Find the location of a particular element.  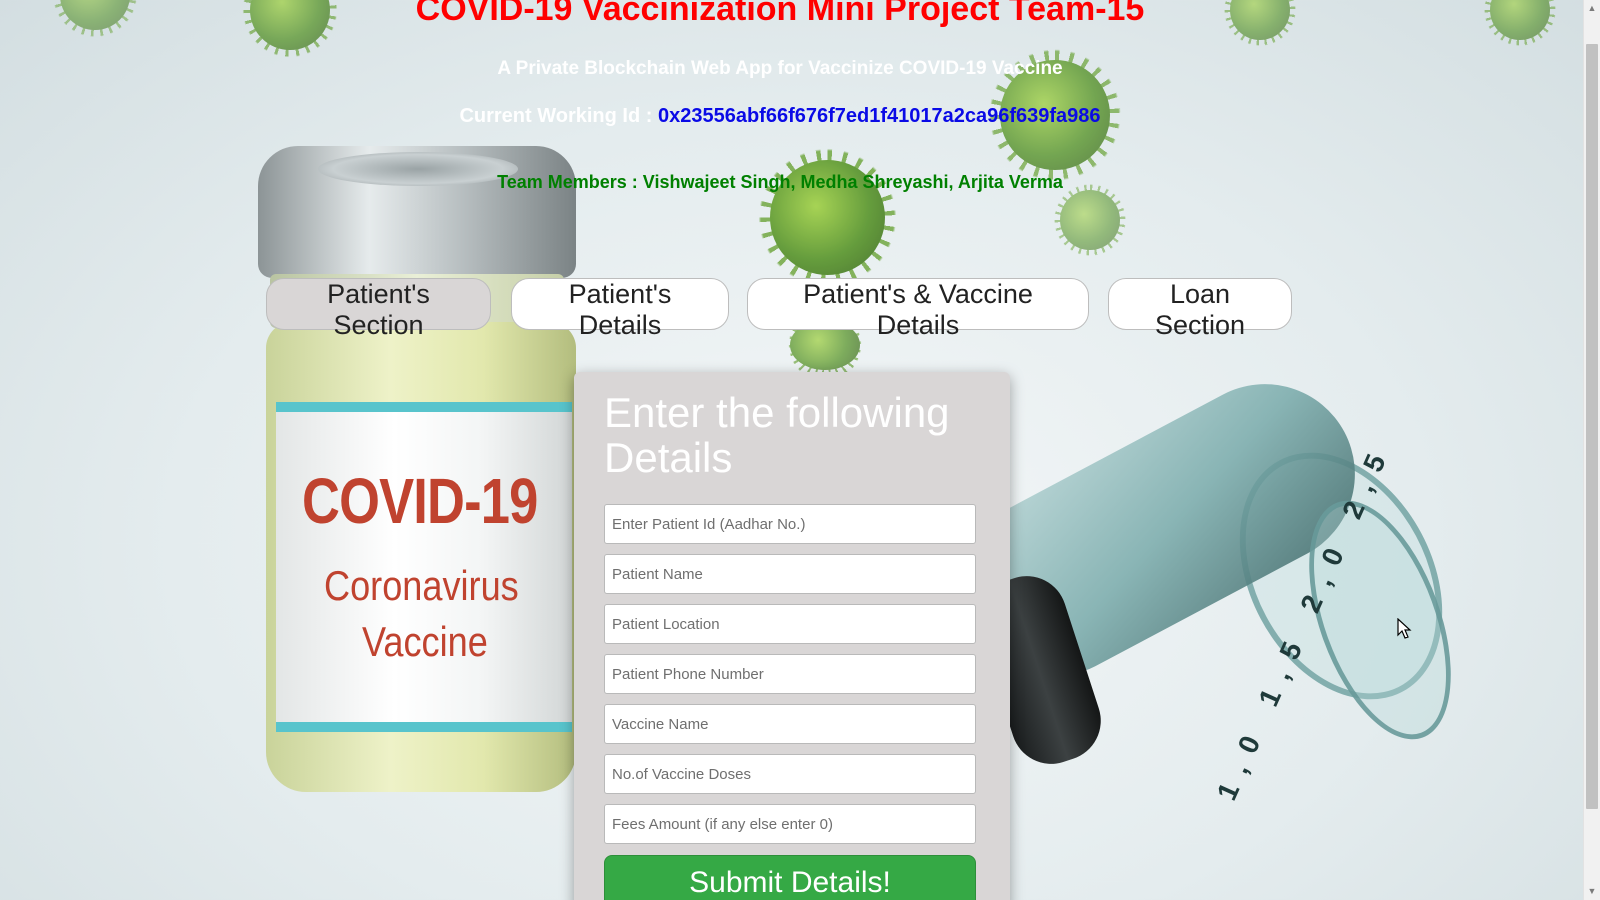

patient-phone-input is located at coordinates (790, 674).